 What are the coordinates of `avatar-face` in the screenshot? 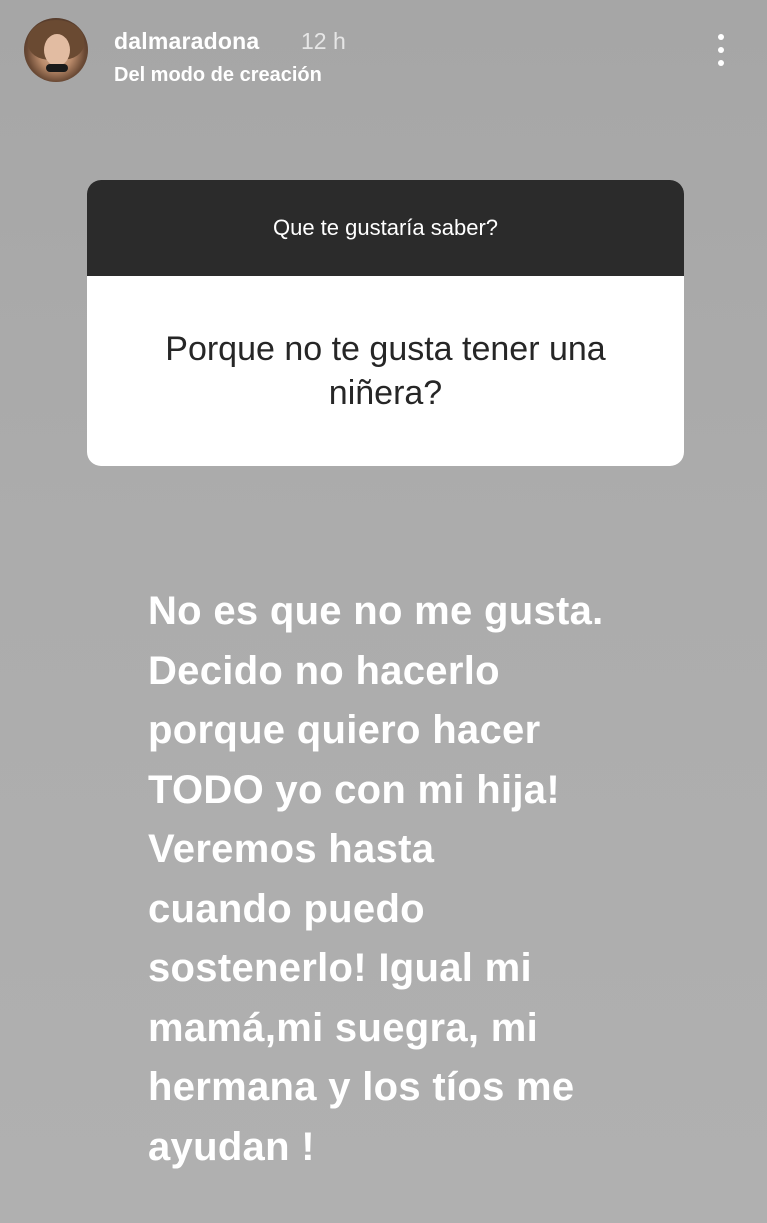 It's located at (57, 50).